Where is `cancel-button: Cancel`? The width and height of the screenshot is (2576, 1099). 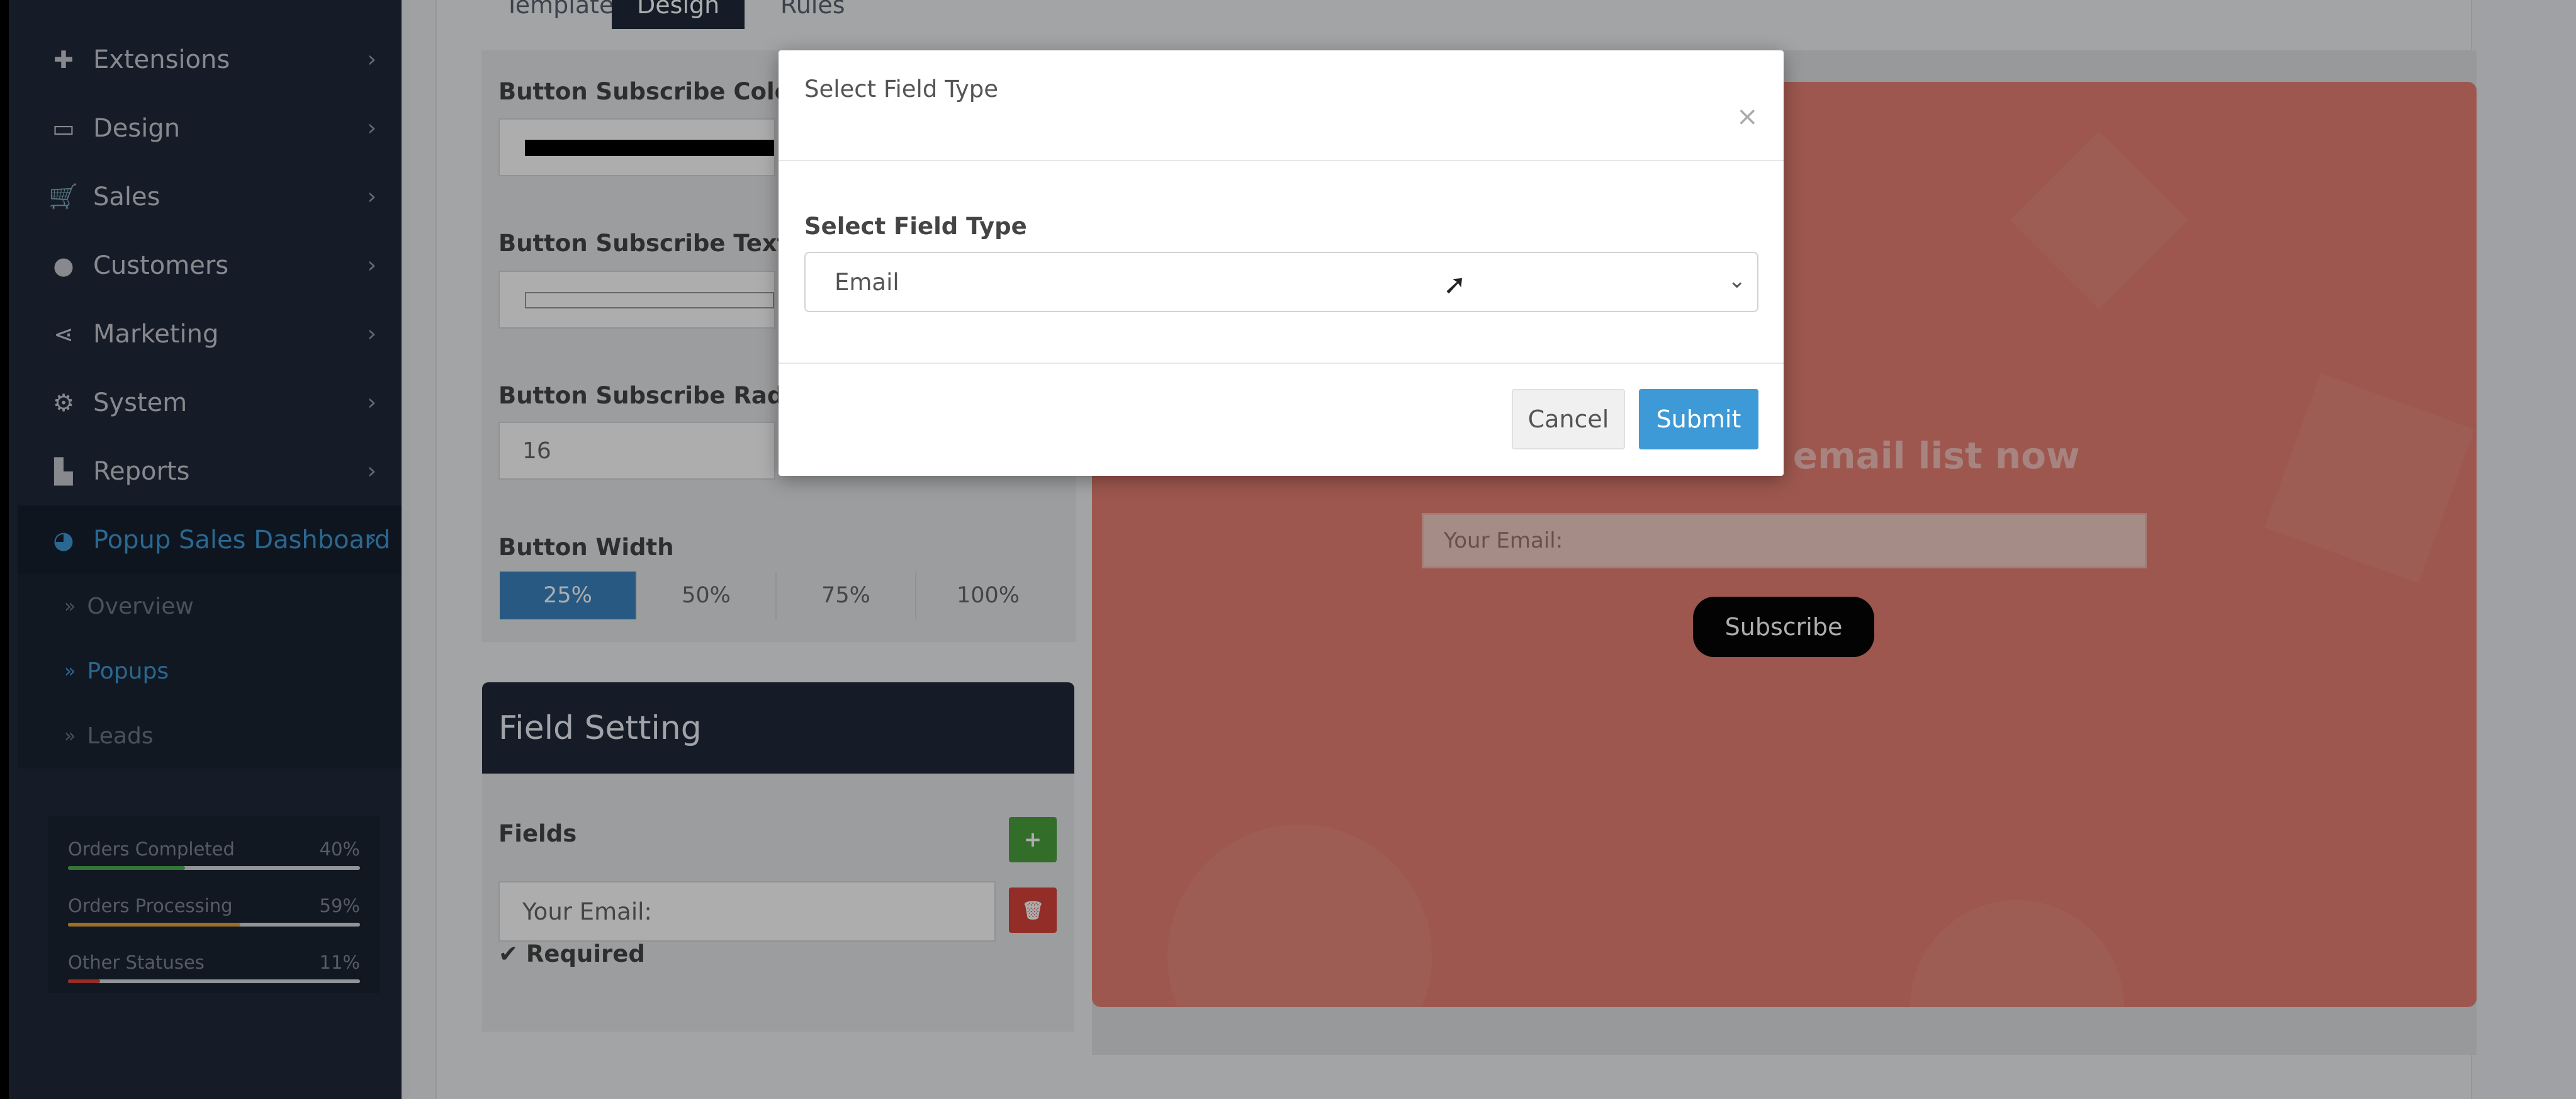
cancel-button: Cancel is located at coordinates (1568, 419).